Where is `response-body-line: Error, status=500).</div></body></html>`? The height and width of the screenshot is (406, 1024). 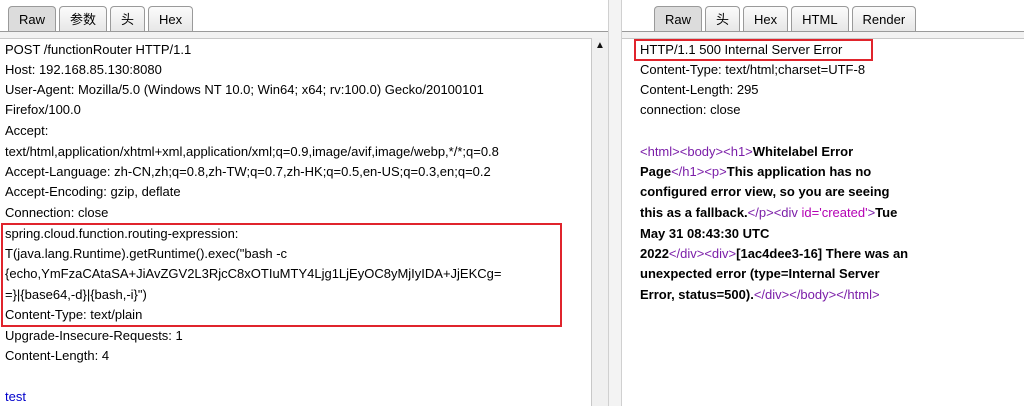 response-body-line: Error, status=500).</div></body></html> is located at coordinates (760, 295).